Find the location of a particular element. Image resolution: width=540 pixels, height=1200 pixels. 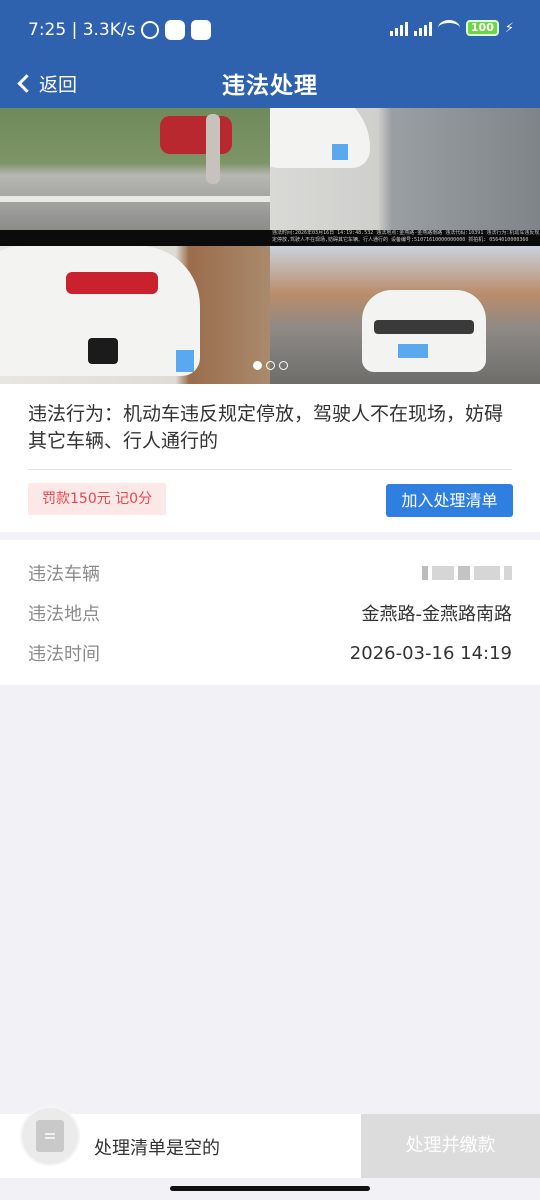

detail-row-location: 违法地点 金燕路-金燕路南路 is located at coordinates (270, 613).